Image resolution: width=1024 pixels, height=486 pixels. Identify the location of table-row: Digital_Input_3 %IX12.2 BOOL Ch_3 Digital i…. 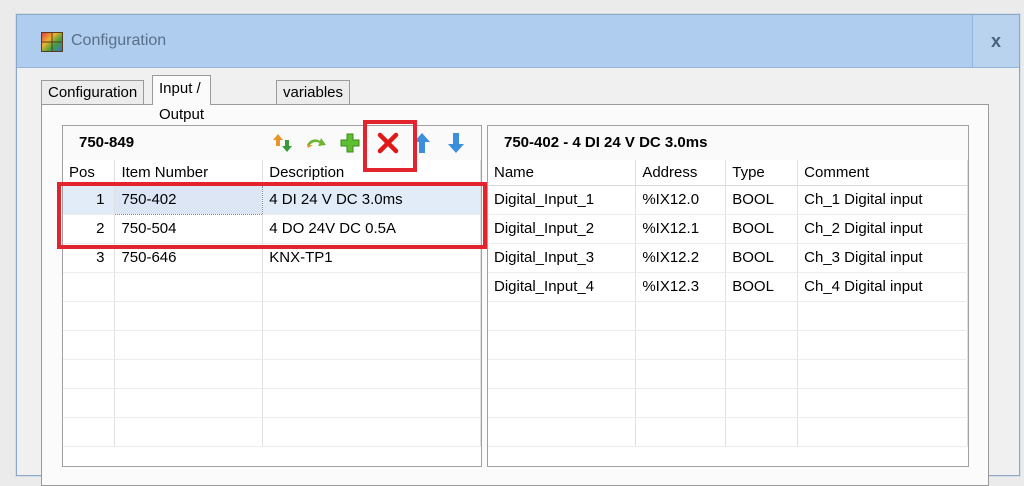
(728, 258).